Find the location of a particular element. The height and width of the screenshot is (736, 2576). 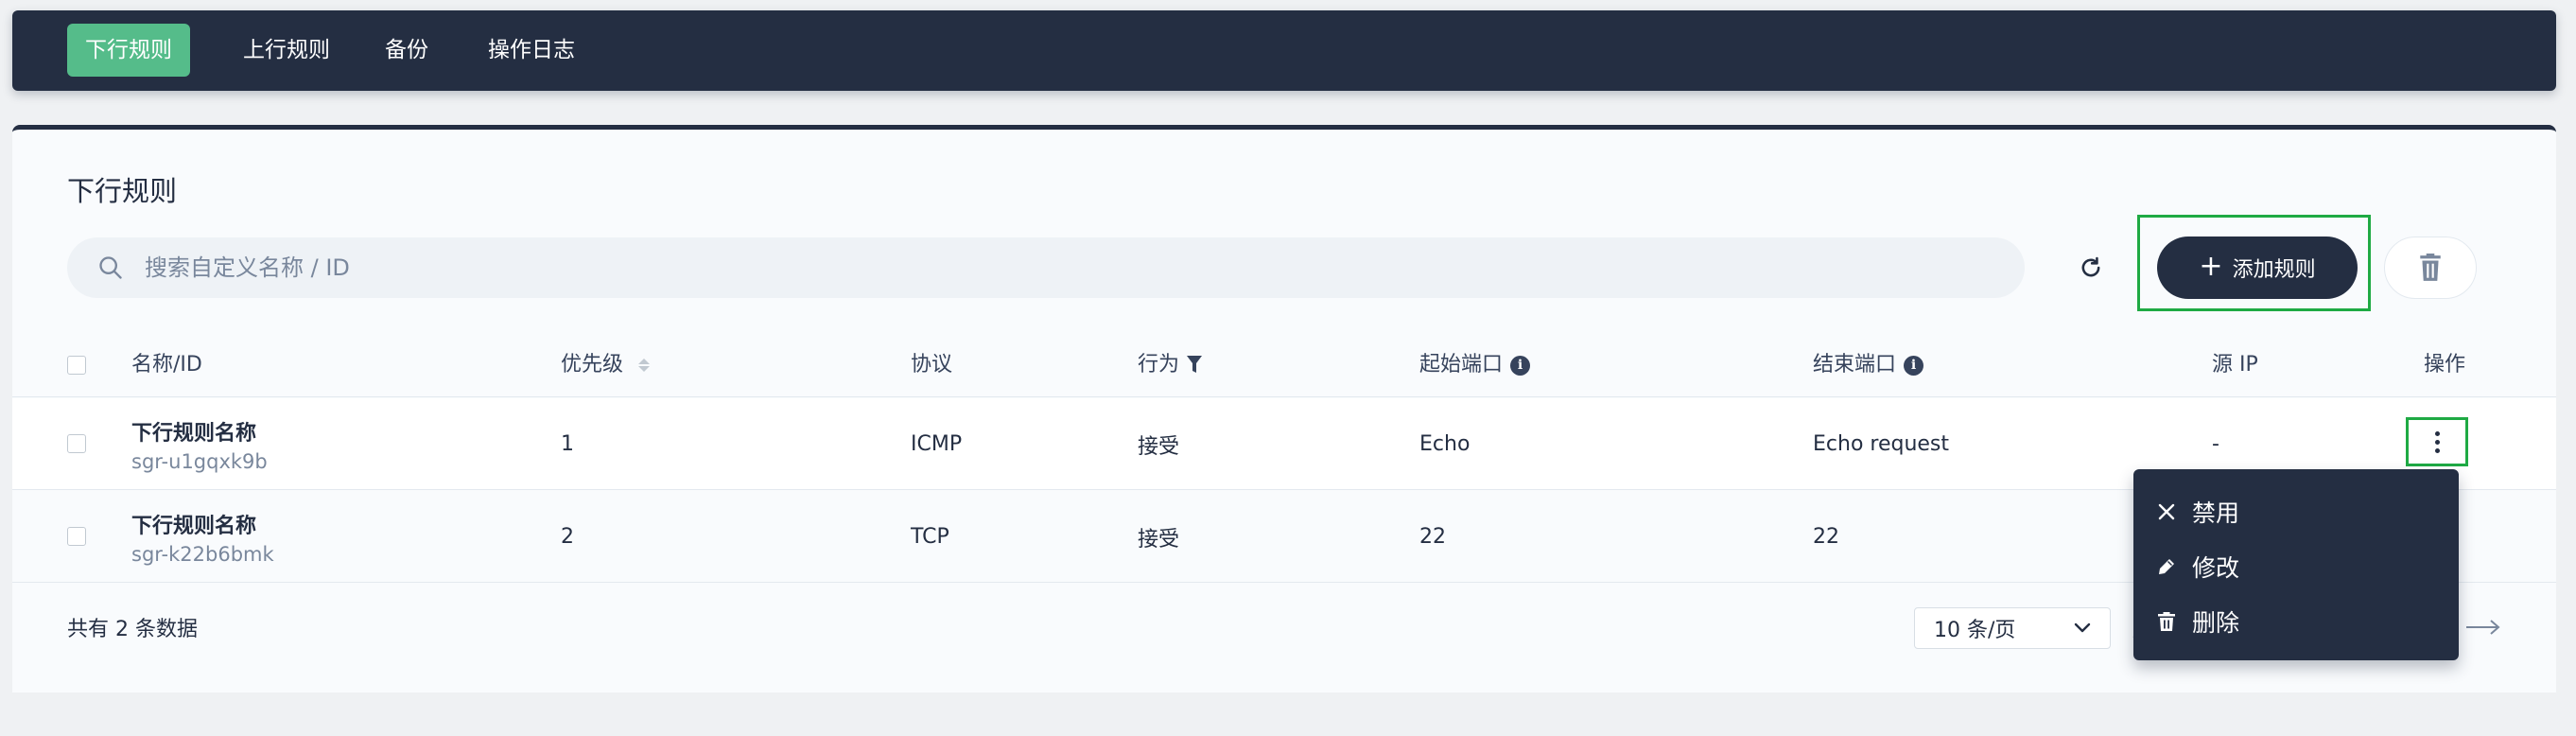

start-port-cell: Echo is located at coordinates (1445, 444).